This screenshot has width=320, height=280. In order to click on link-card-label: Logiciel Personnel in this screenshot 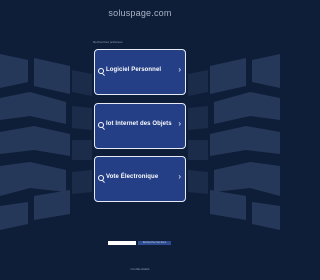, I will do `click(134, 70)`.